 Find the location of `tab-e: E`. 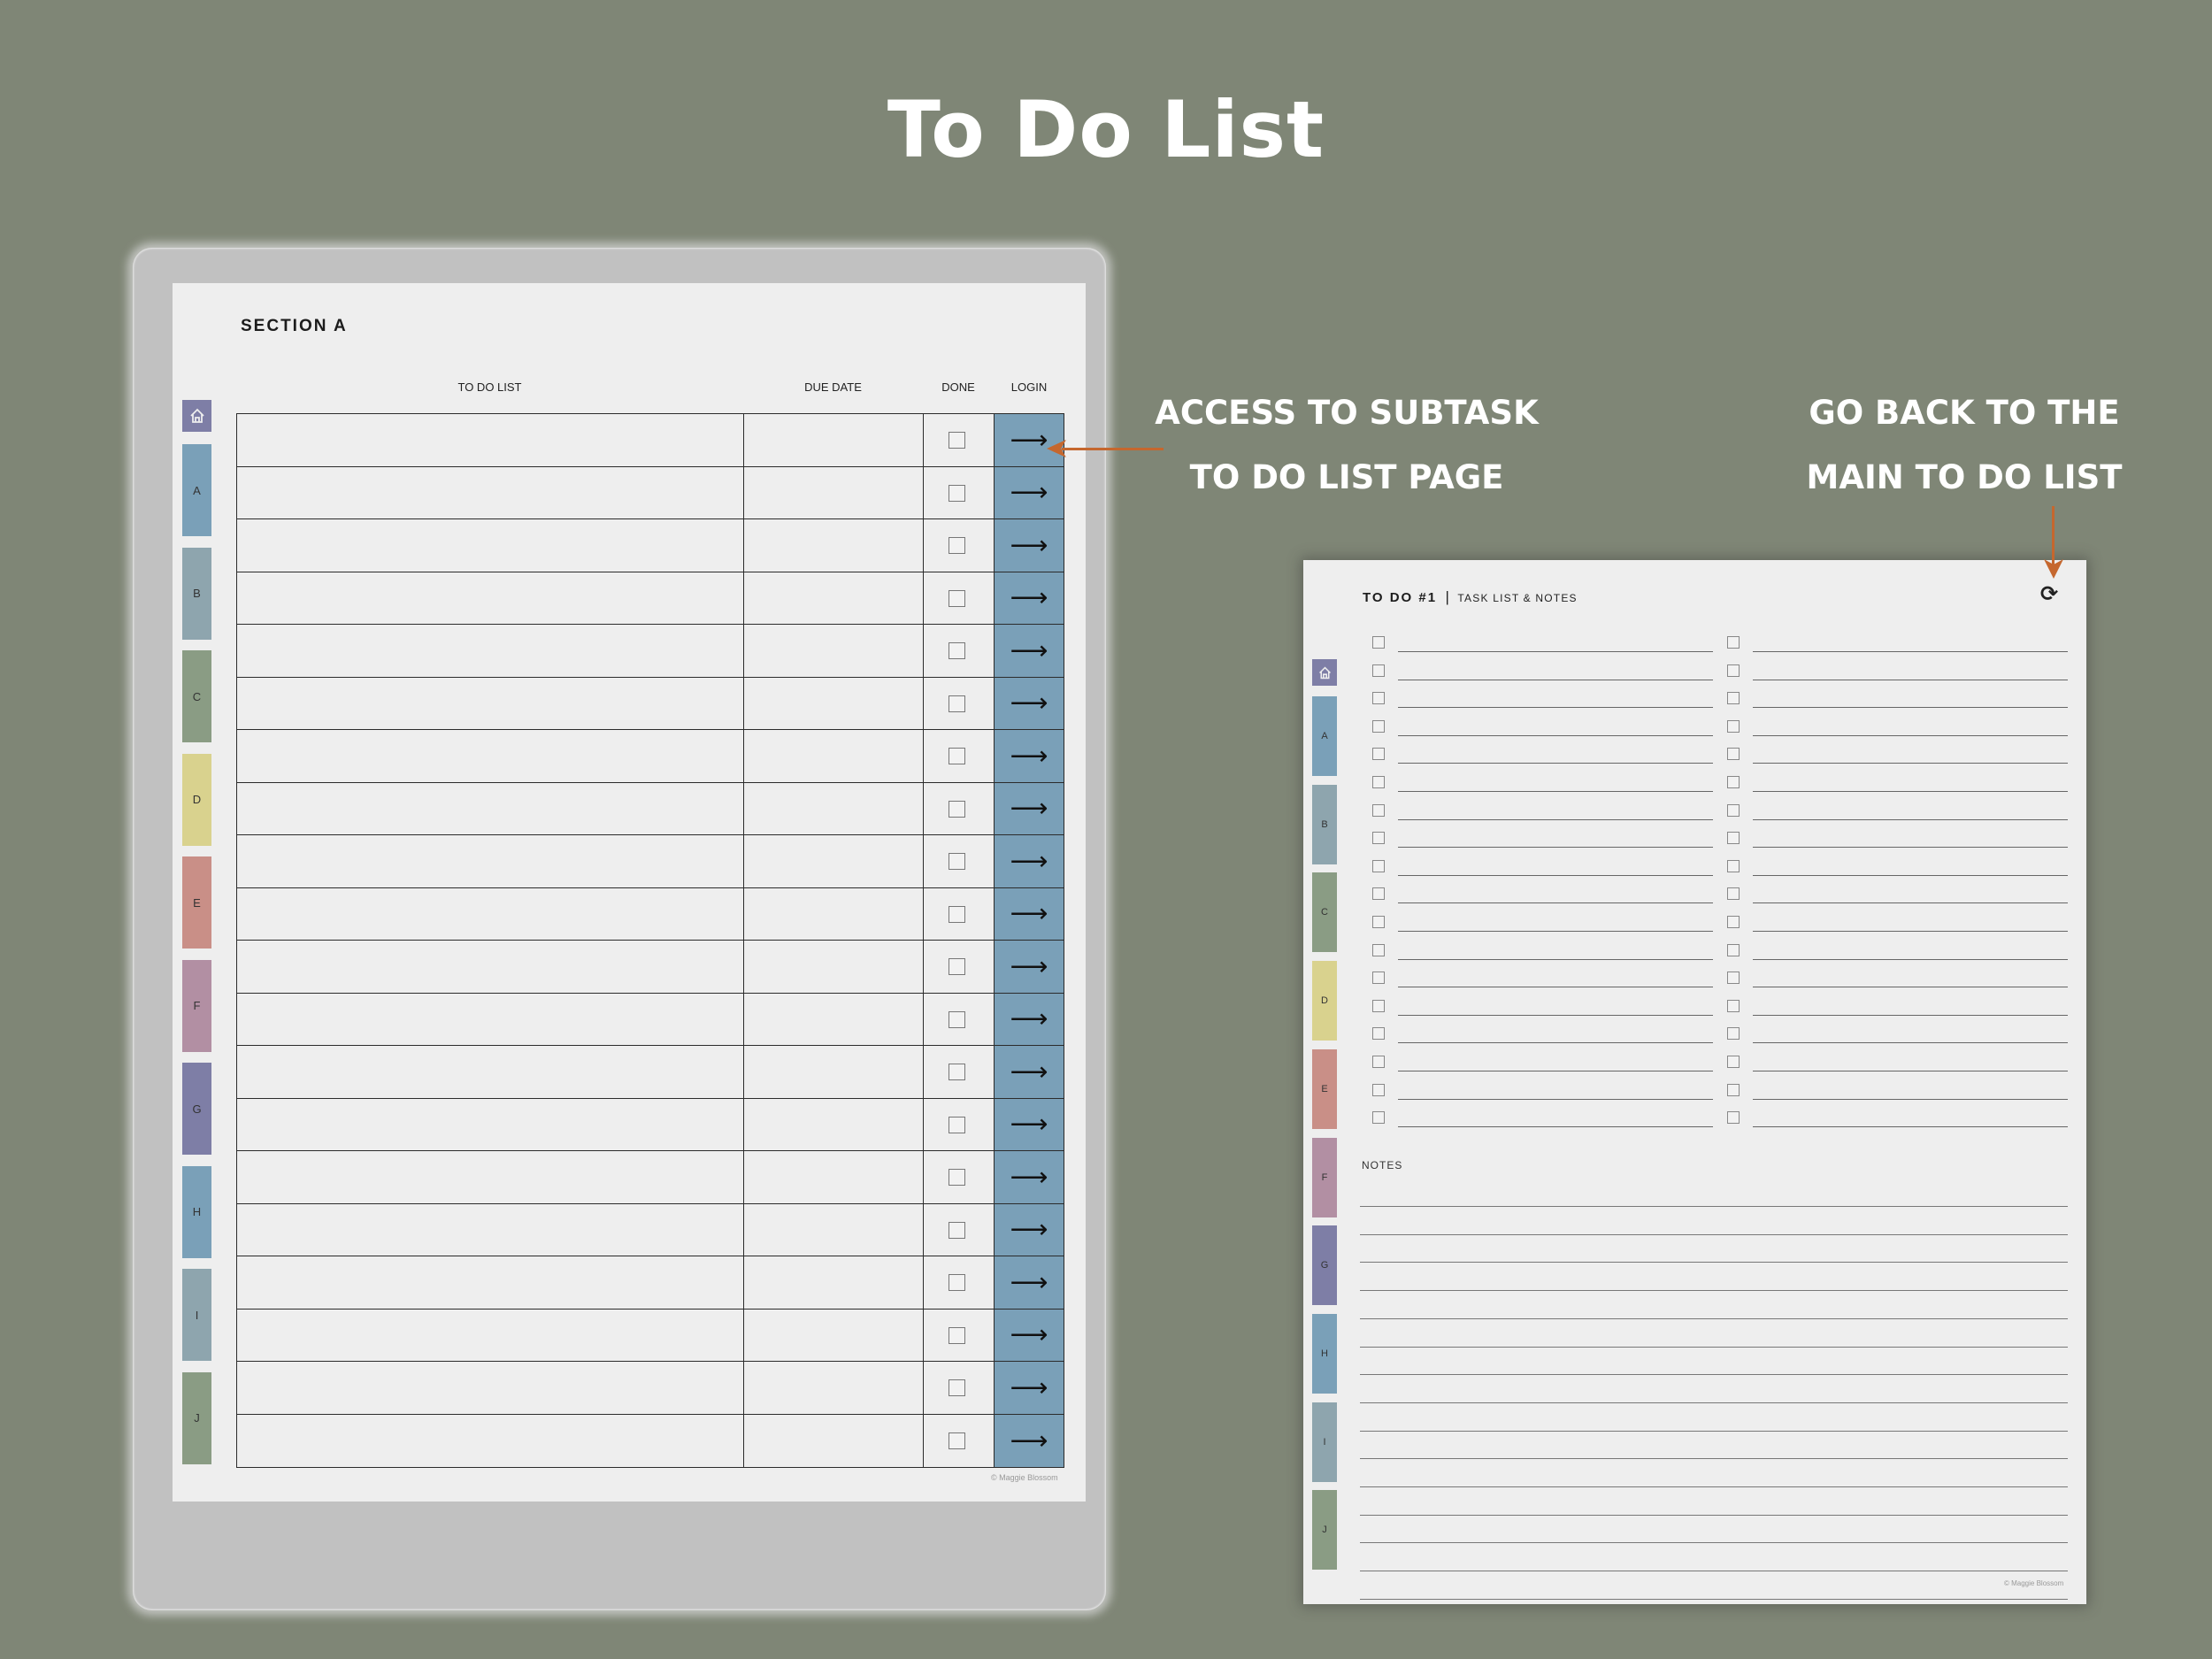

tab-e: E is located at coordinates (197, 903).